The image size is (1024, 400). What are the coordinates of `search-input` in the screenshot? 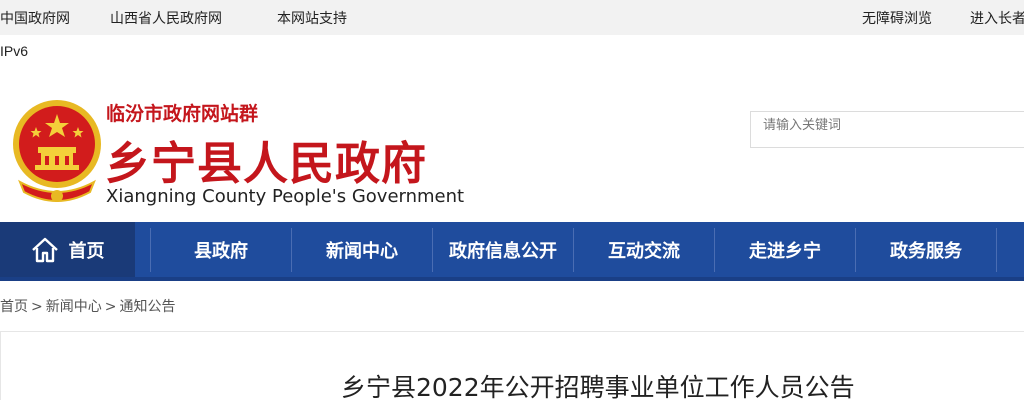 It's located at (887, 129).